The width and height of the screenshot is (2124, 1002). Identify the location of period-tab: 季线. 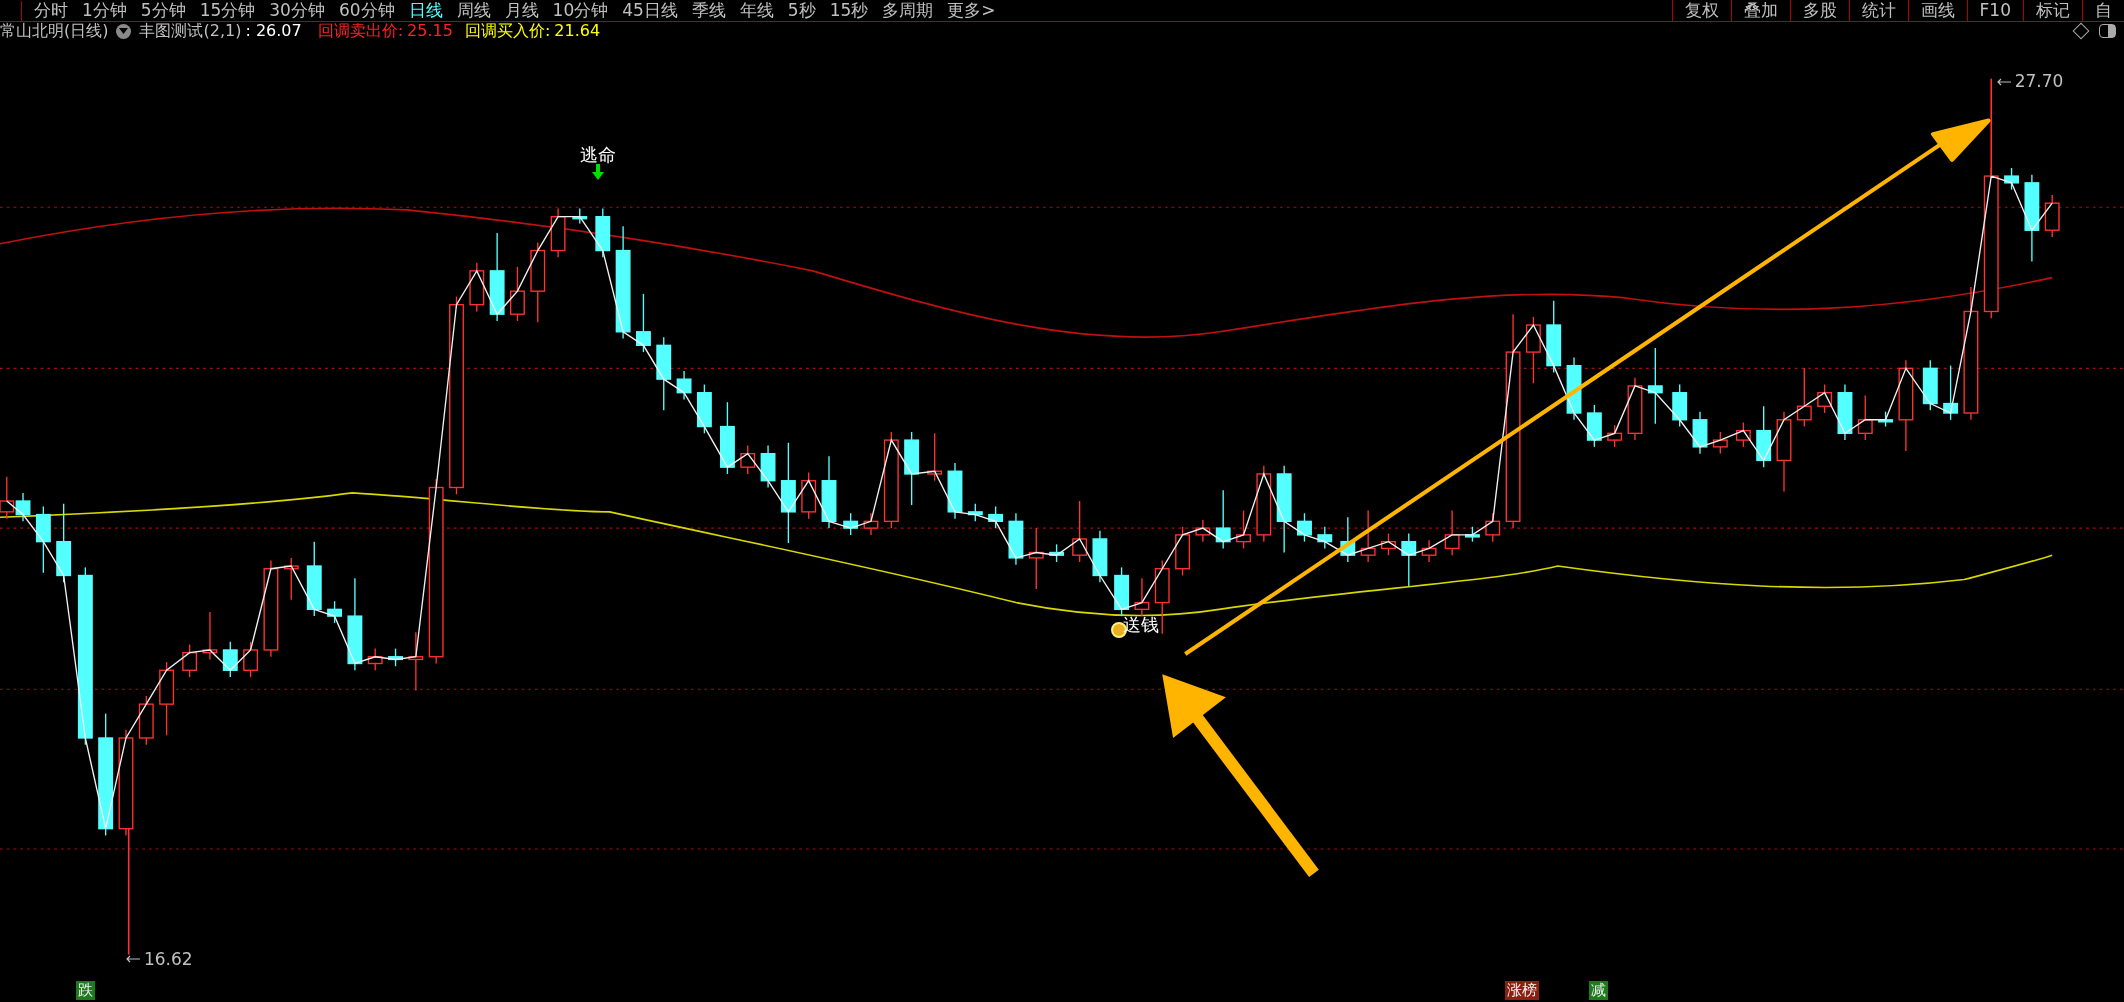
(708, 10).